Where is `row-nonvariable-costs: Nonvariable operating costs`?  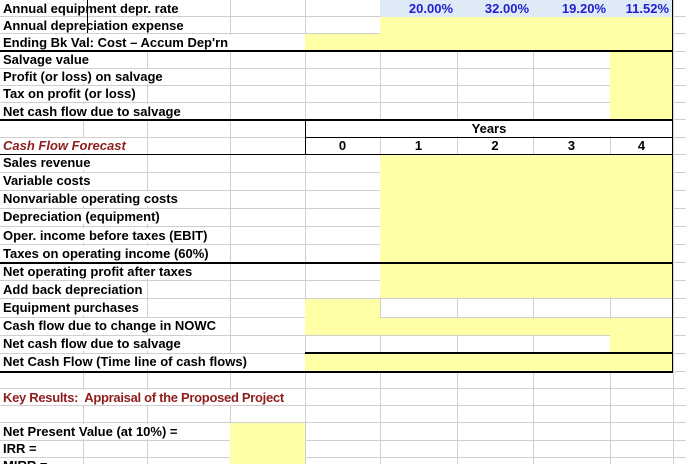
row-nonvariable-costs: Nonvariable operating costs is located at coordinates (343, 199).